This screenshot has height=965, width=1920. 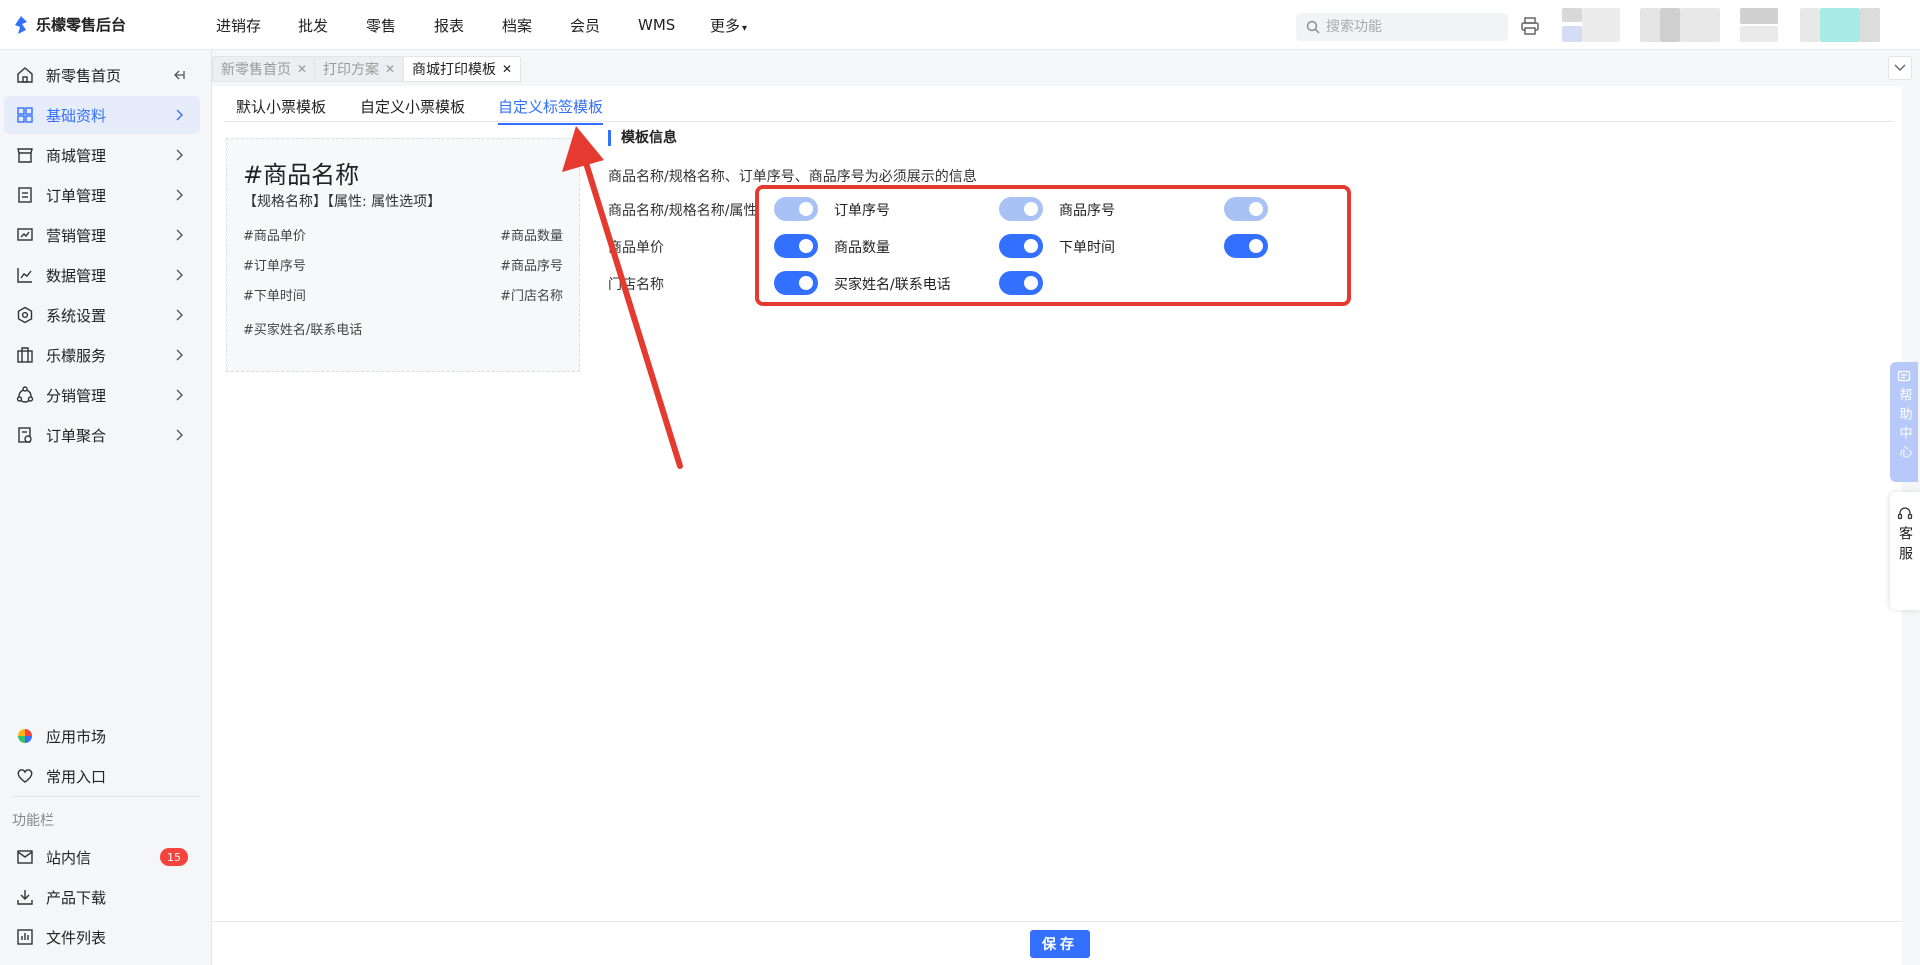 I want to click on sidebar-item-label: 系统设置, so click(x=76, y=315).